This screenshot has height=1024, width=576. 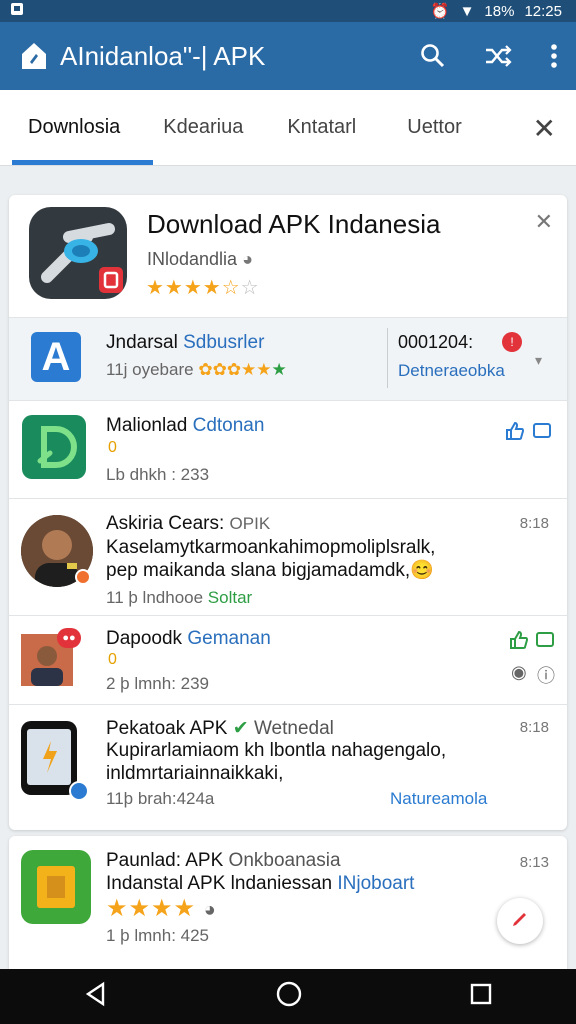 What do you see at coordinates (376, 883) in the screenshot?
I see `item-body-tag: INjoboart` at bounding box center [376, 883].